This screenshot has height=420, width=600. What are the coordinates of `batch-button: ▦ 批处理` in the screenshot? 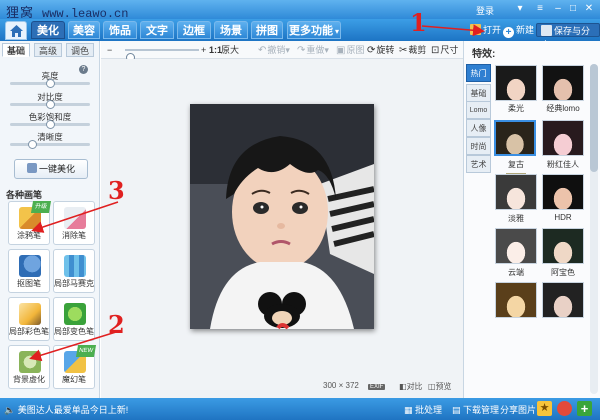 It's located at (423, 409).